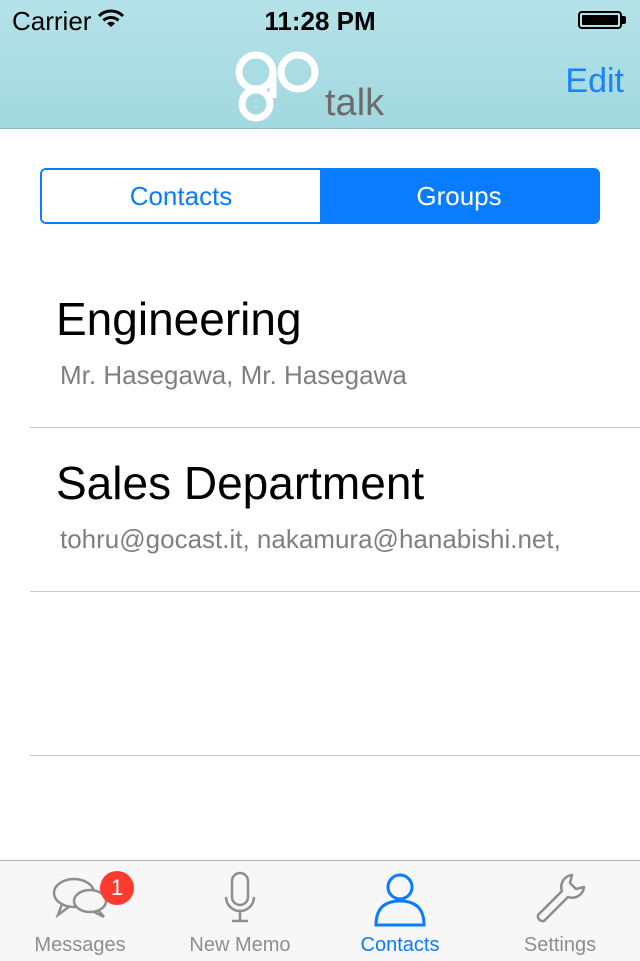 This screenshot has height=961, width=640. I want to click on tab-new-memo: New Memo, so click(240, 911).